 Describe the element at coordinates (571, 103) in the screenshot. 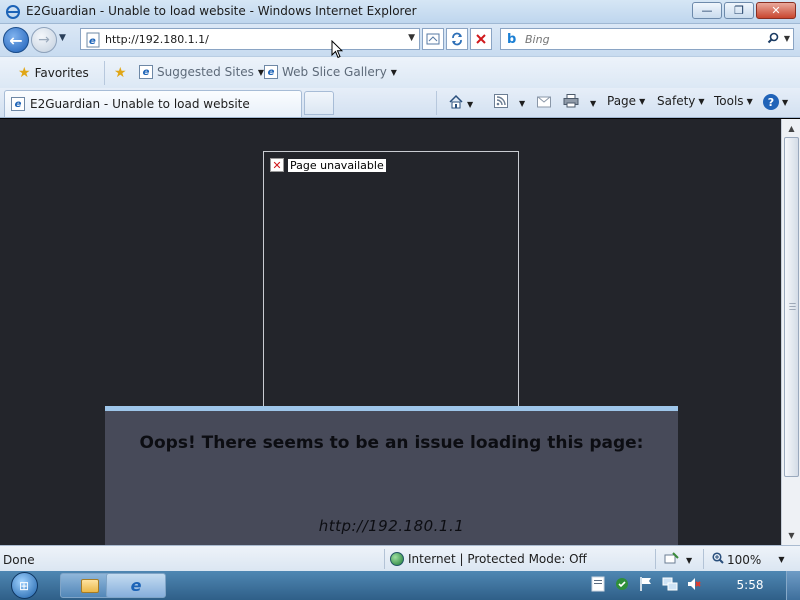

I see `printer-icon` at that location.